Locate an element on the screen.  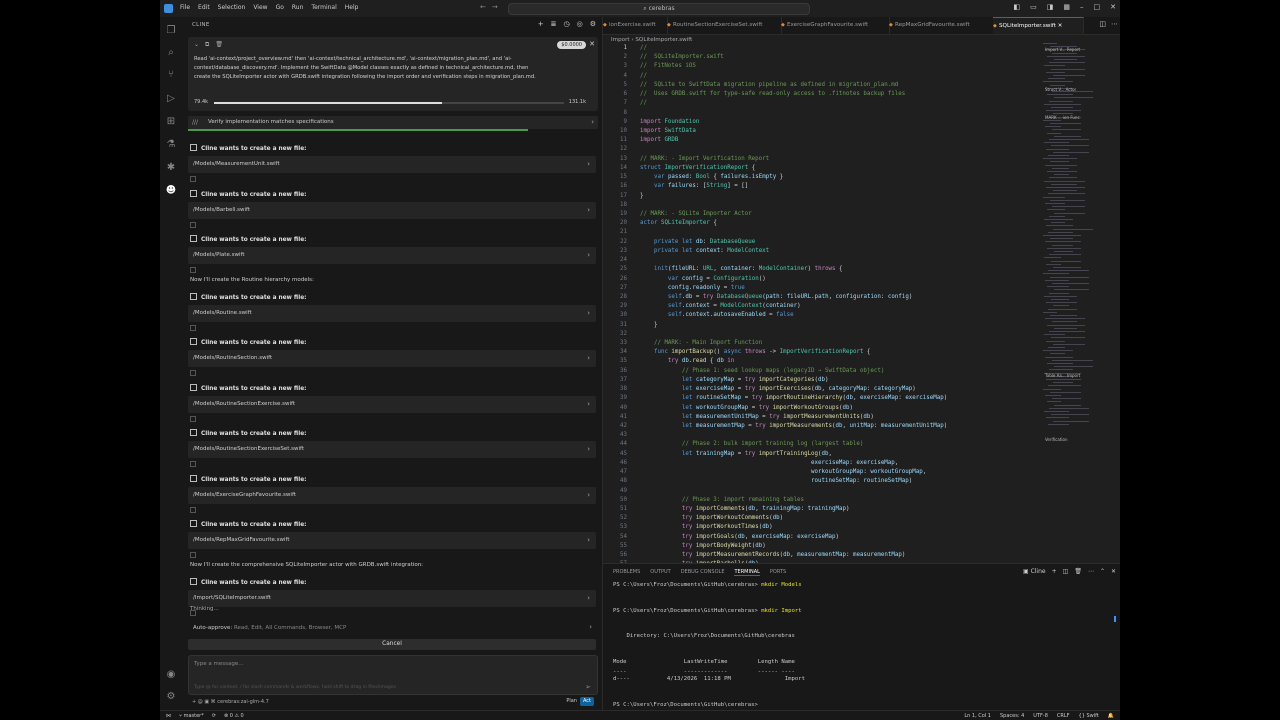
mcp-servers-icon: ≣ is located at coordinates (554, 24).